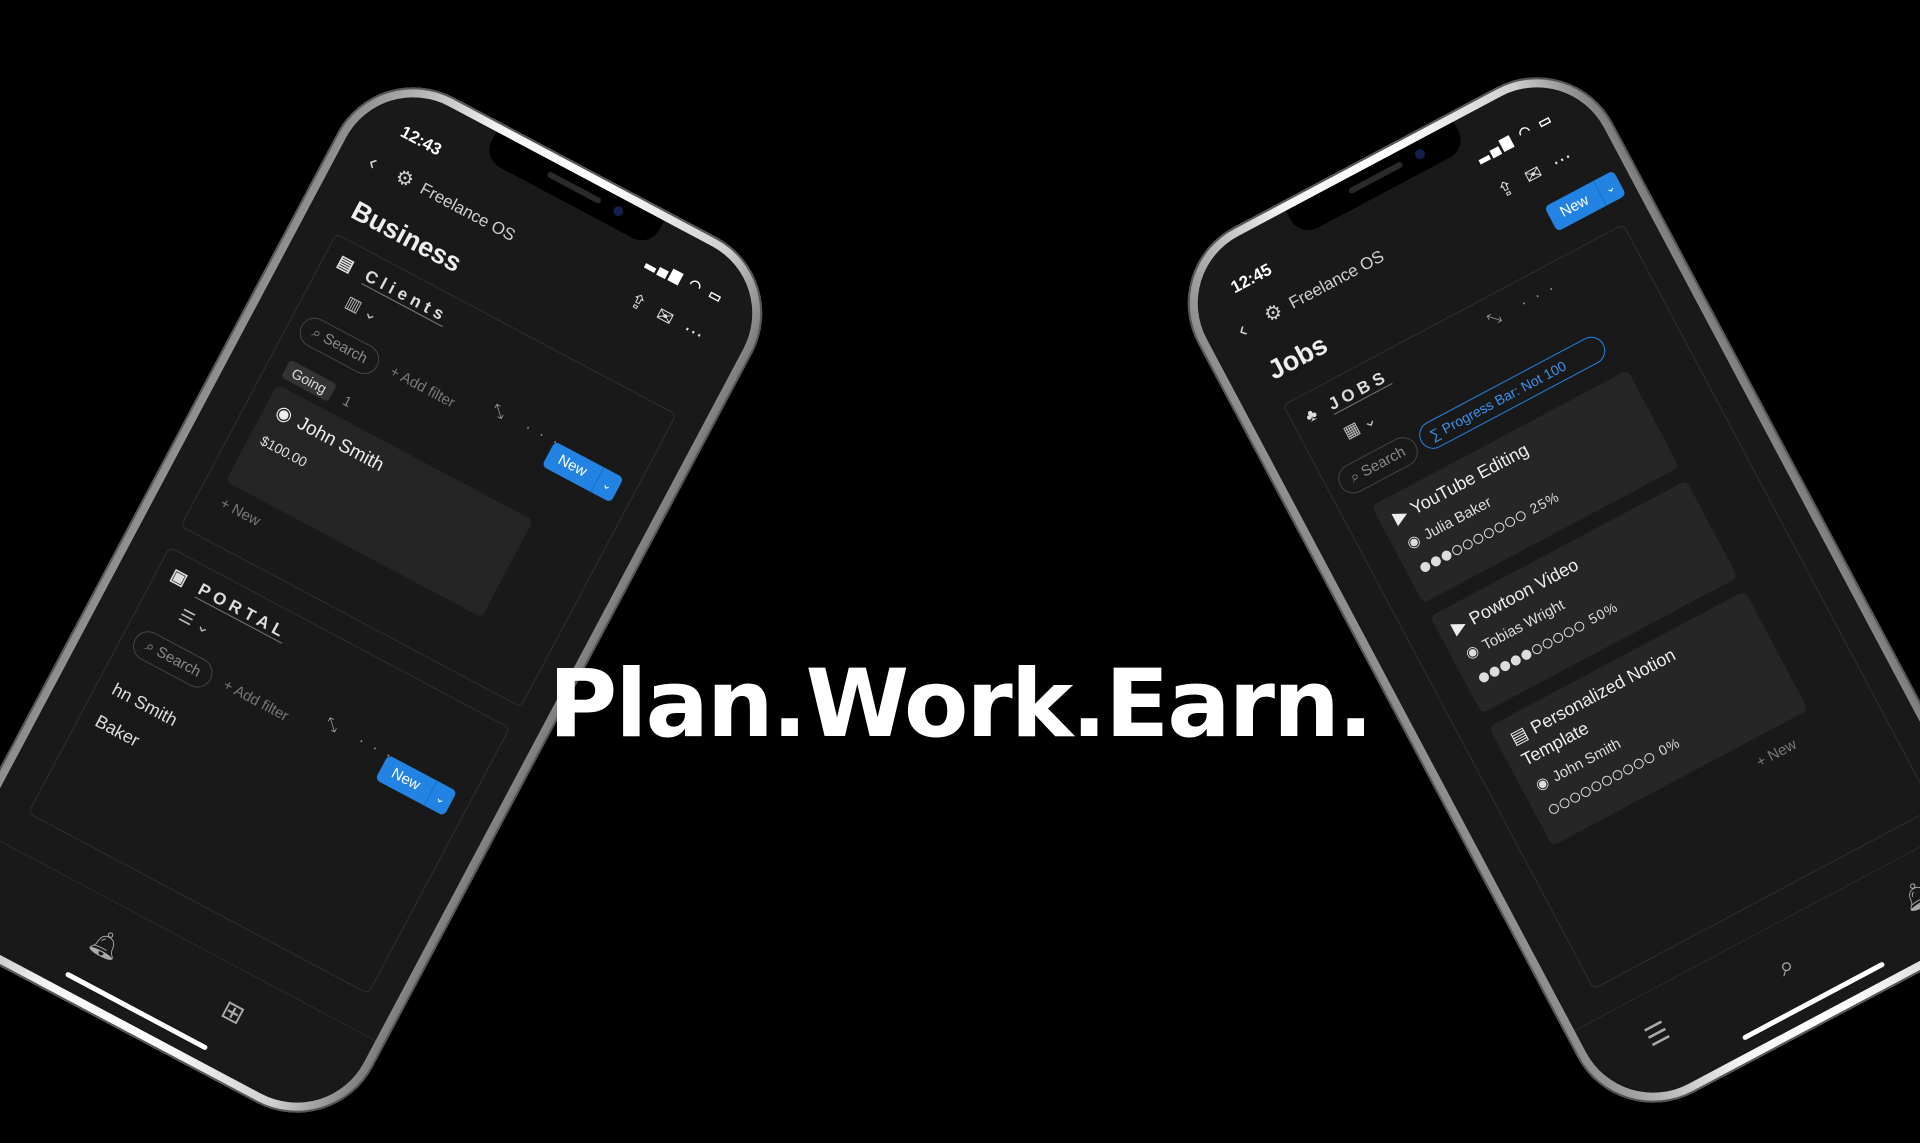  I want to click on database-title: ▣PORTAL, so click(229, 604).